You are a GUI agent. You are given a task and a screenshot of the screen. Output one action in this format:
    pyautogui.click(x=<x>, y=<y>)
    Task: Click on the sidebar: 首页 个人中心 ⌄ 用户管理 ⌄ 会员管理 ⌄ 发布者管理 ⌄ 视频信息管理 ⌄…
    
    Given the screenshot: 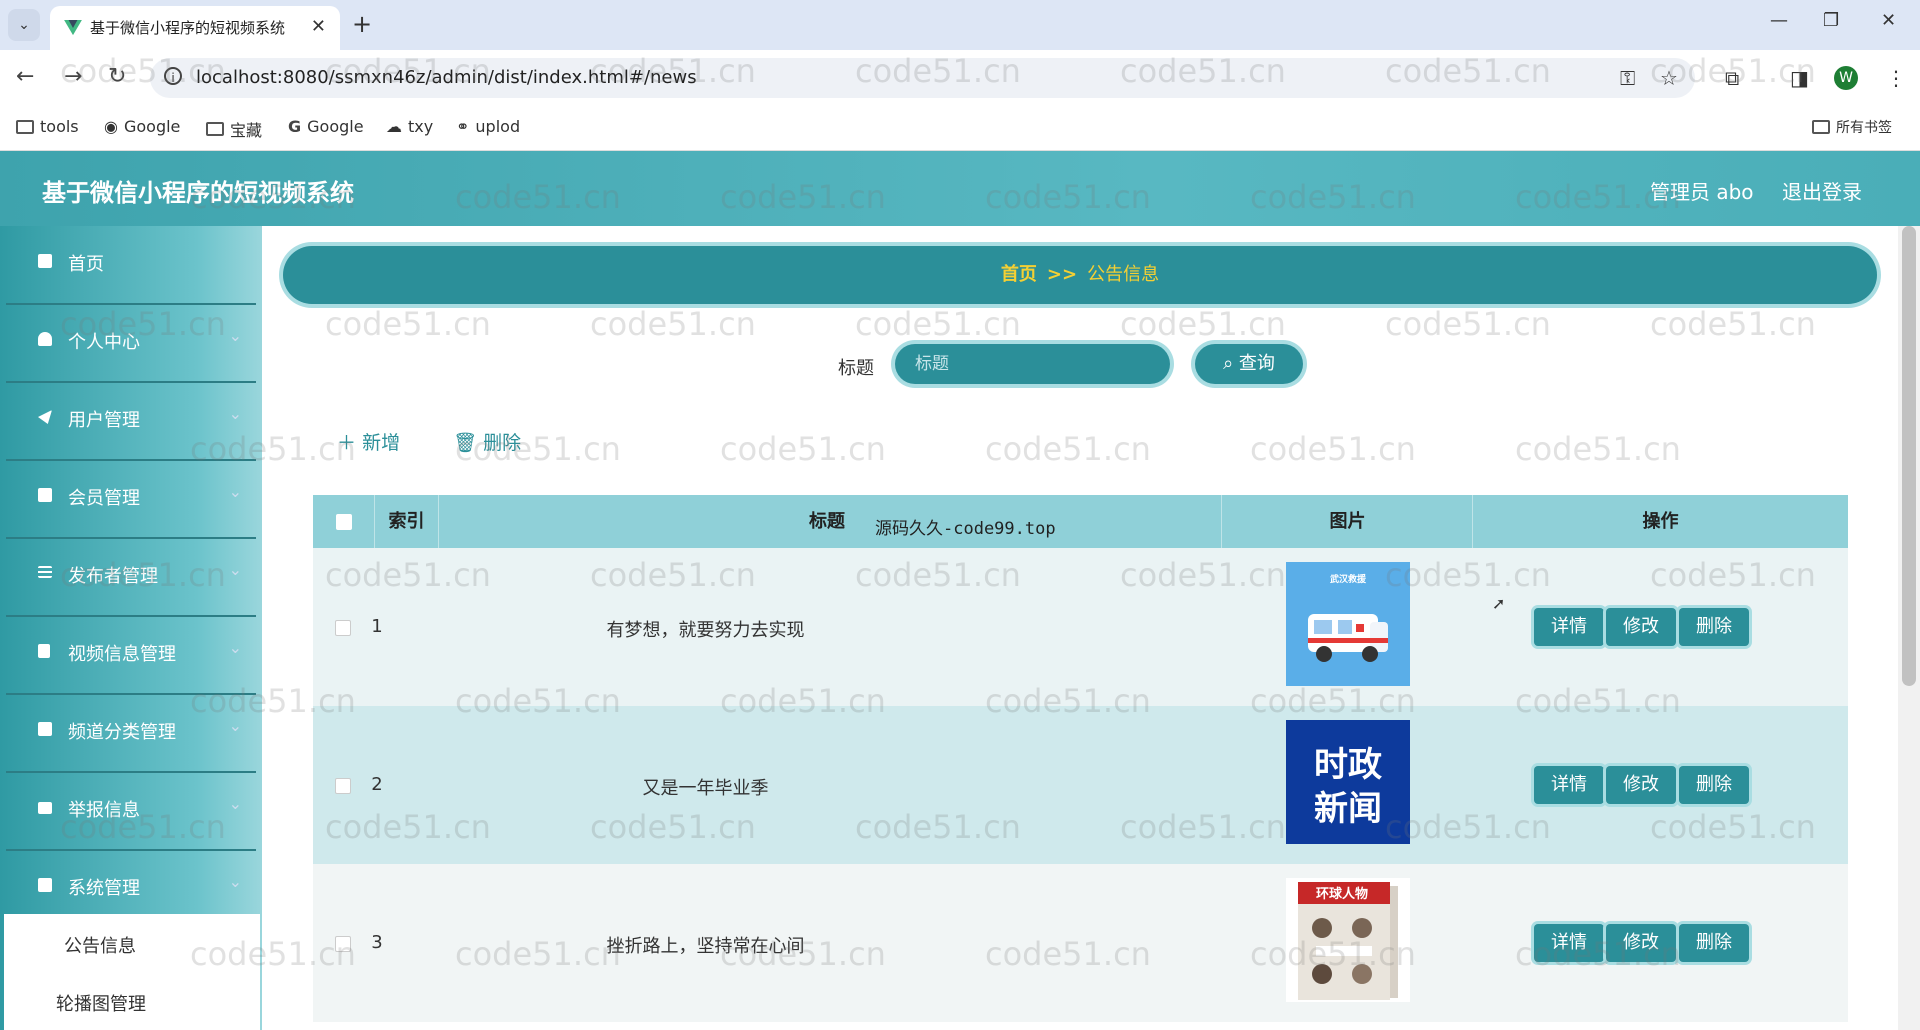 What is the action you would take?
    pyautogui.click(x=131, y=628)
    